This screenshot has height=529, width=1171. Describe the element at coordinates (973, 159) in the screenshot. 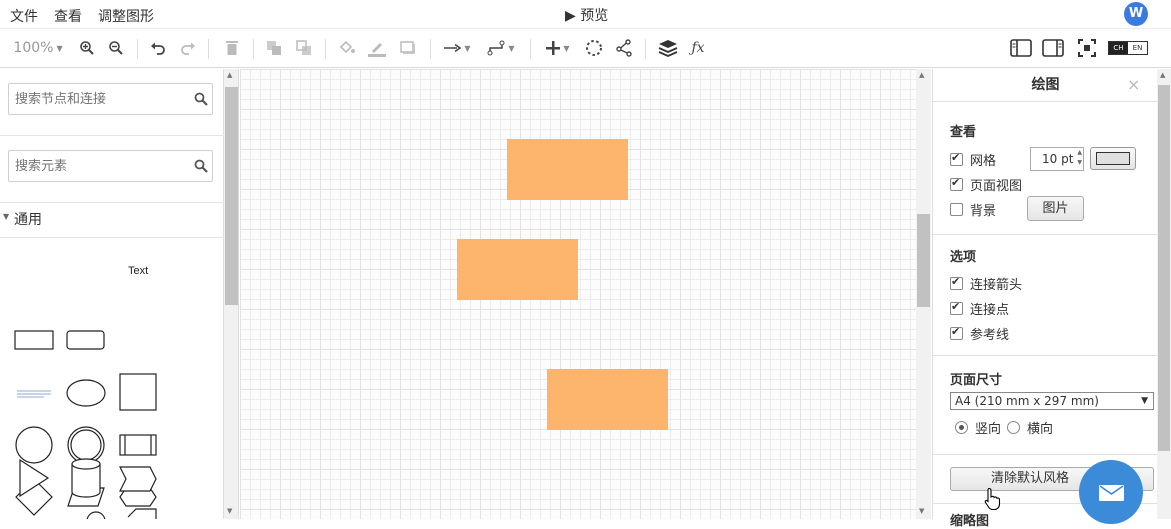

I see `grid-option: 网格` at that location.